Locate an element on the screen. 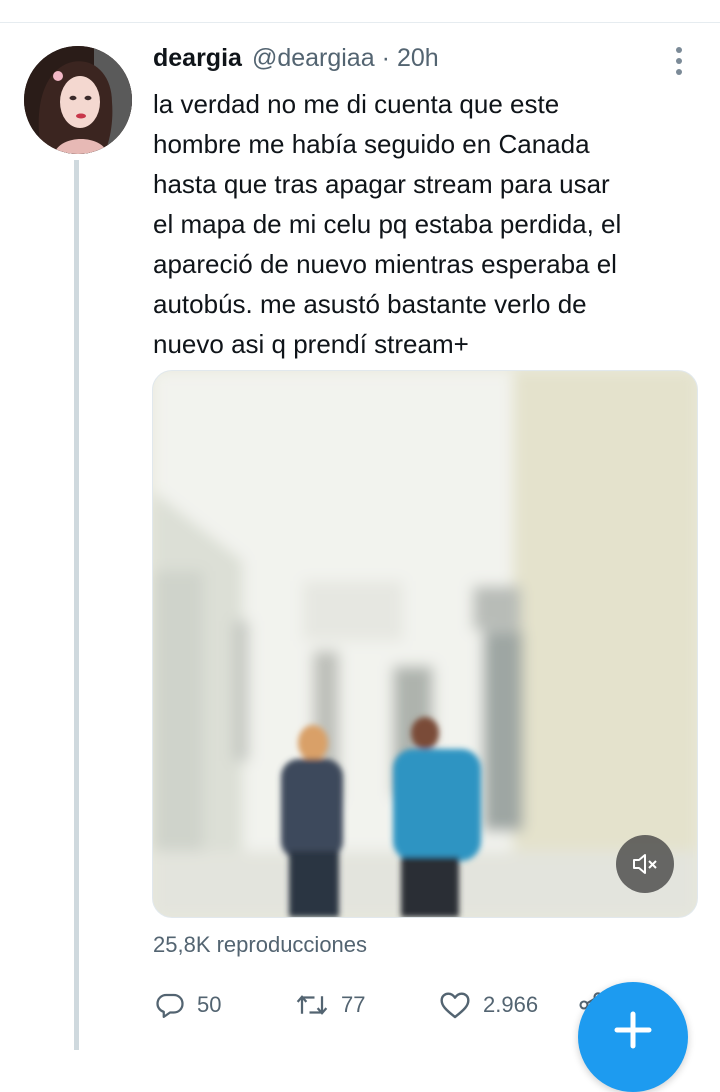 The height and width of the screenshot is (1092, 720). author-name: deargia is located at coordinates (197, 58).